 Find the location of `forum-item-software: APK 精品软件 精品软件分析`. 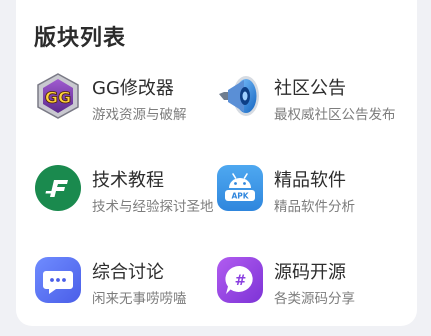

forum-item-software: APK 精品软件 精品软件分析 is located at coordinates (308, 203).